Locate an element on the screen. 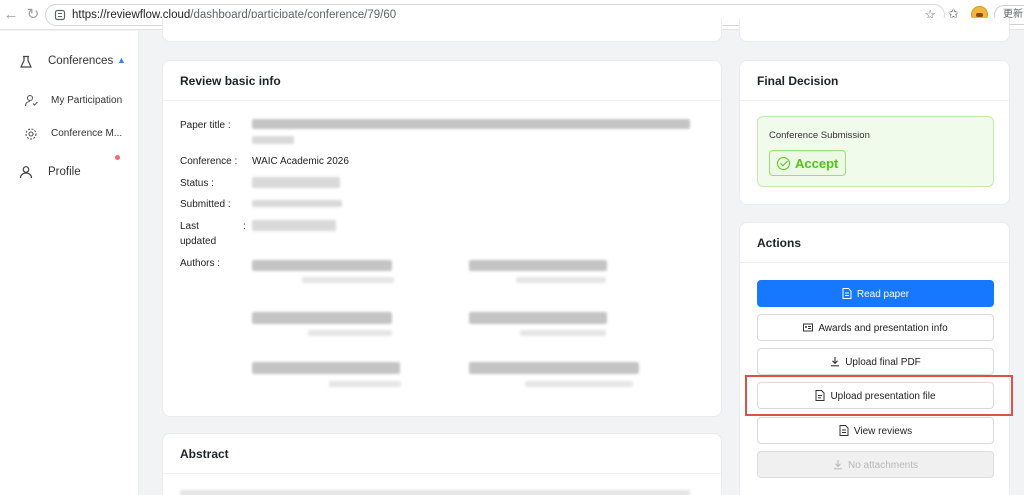  awards-info-label: Awards and presentation info is located at coordinates (883, 328).